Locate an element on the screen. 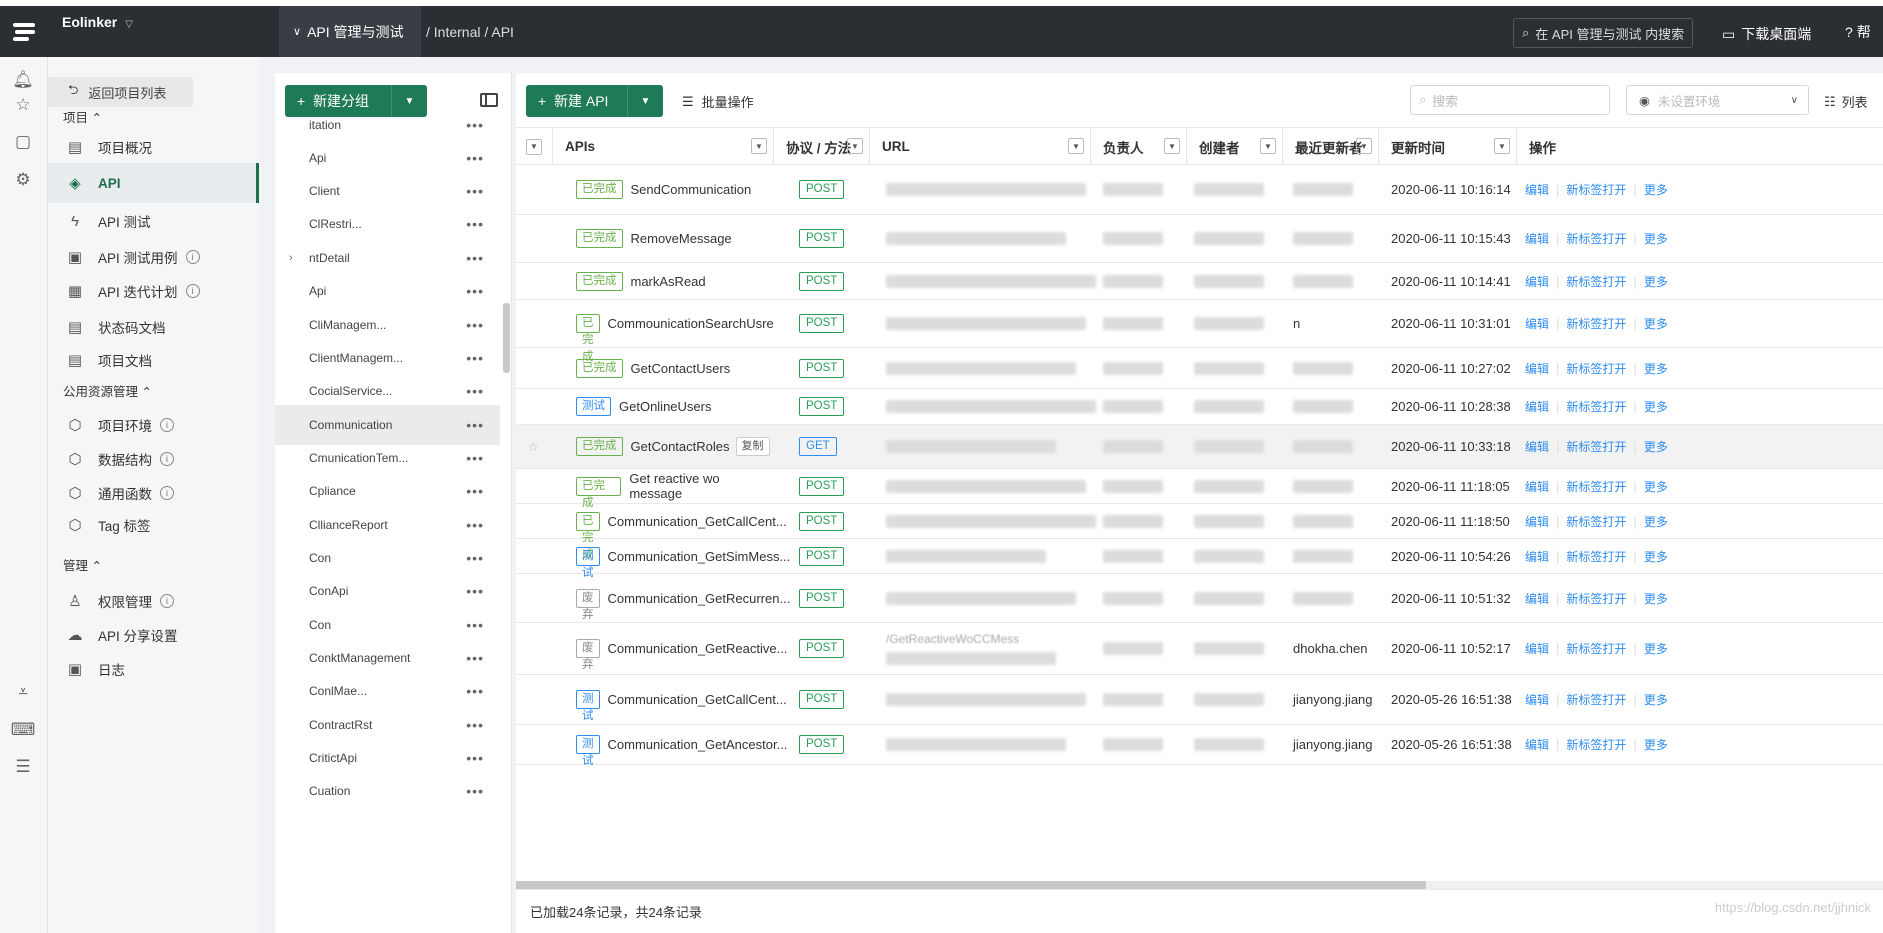 Image resolution: width=1883 pixels, height=933 pixels. row-checkbox: ☆ is located at coordinates (538, 446).